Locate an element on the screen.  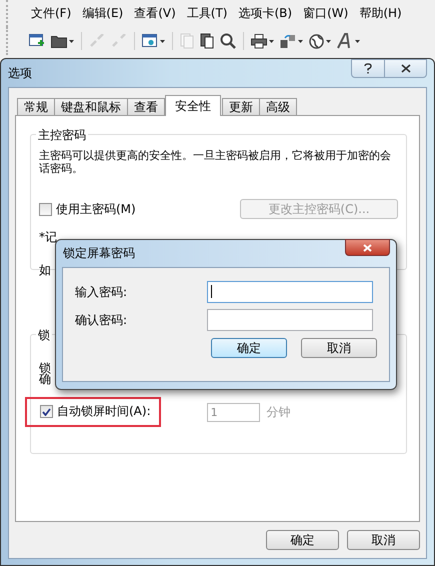
help-icon is located at coordinates (368, 68).